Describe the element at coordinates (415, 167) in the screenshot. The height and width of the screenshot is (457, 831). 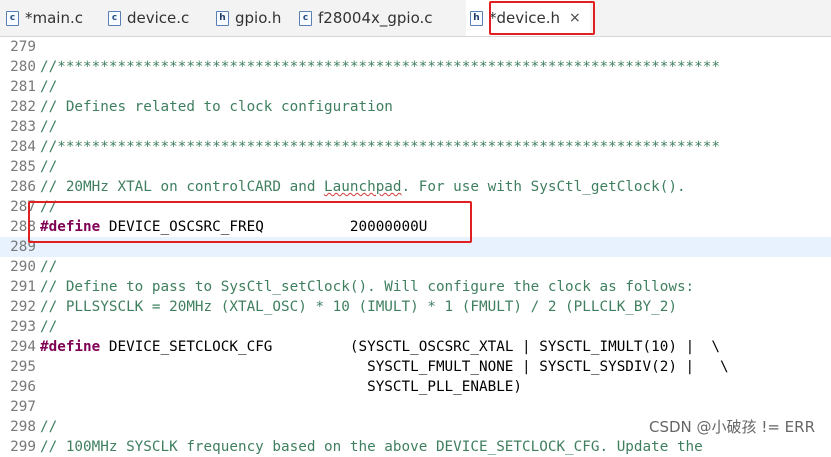
I see `code-line: 285//` at that location.